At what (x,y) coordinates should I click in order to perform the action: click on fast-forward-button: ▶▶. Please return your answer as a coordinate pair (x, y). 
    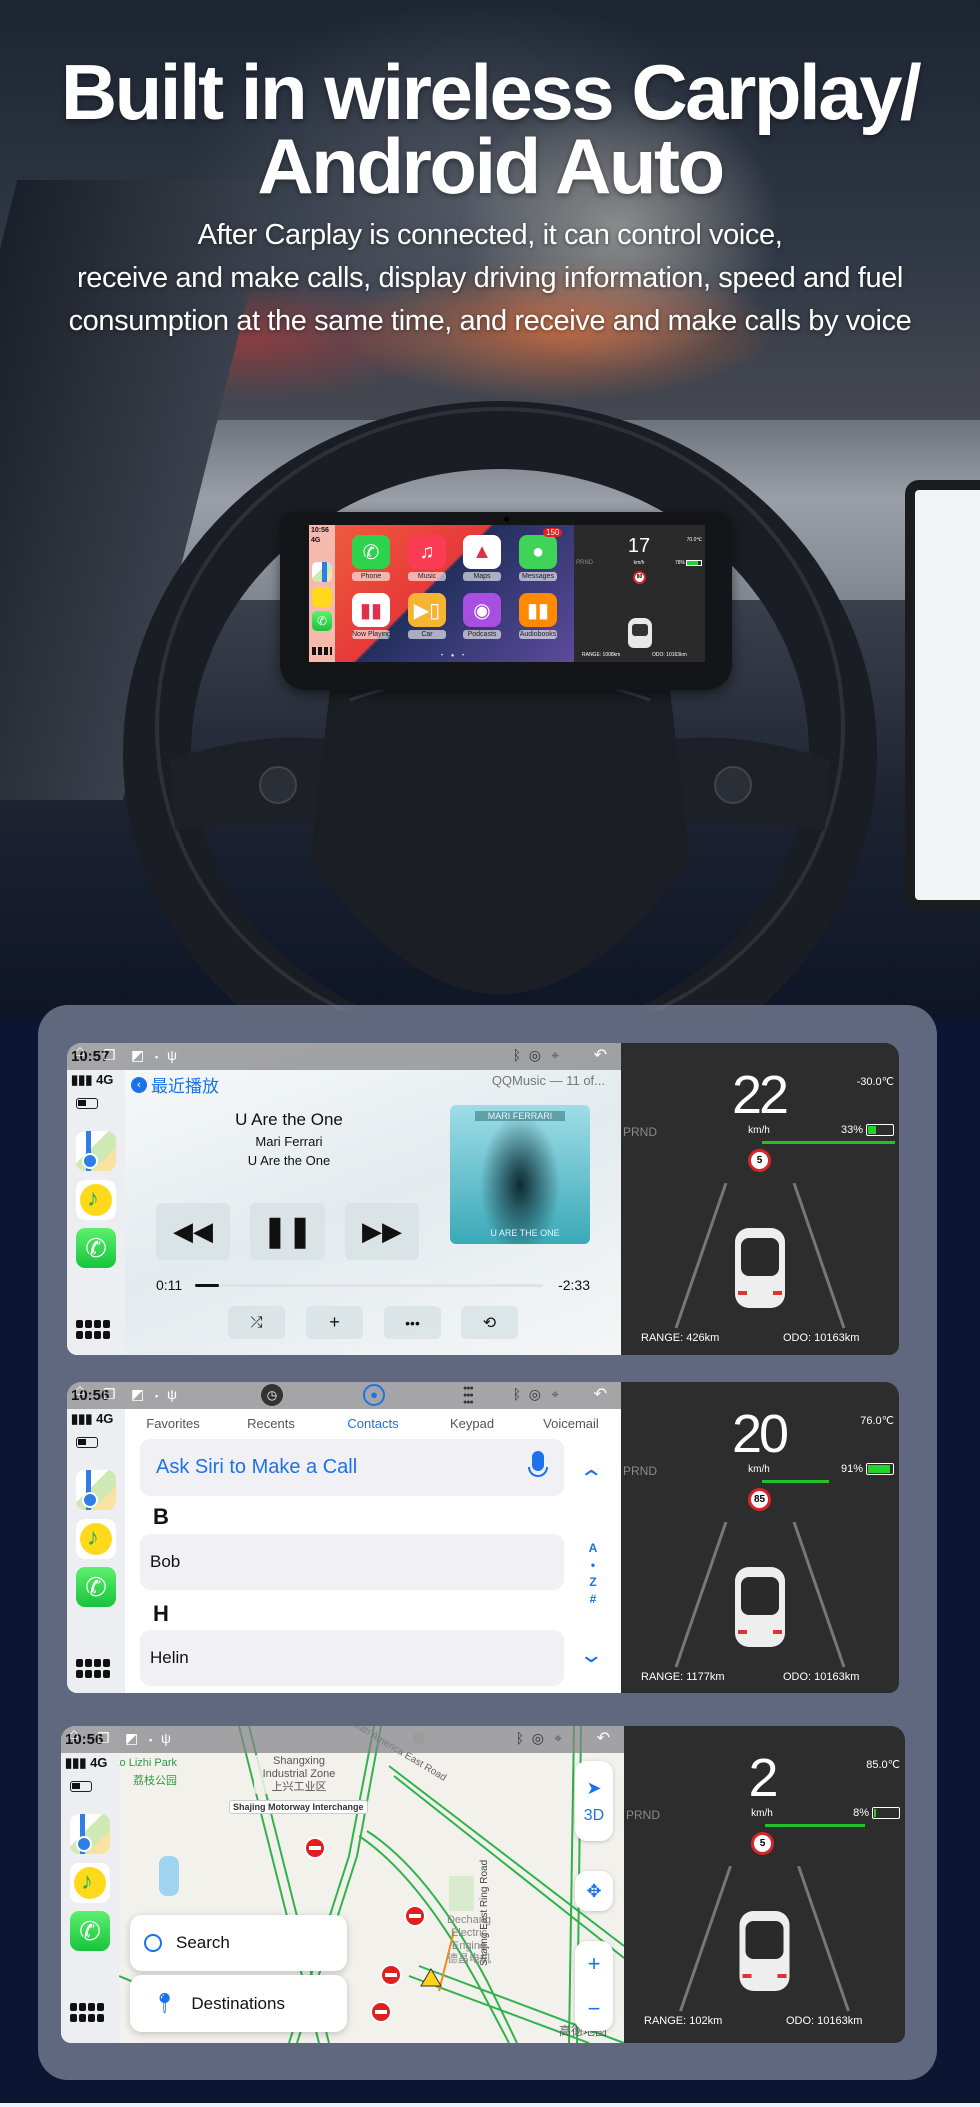
    Looking at the image, I should click on (382, 1231).